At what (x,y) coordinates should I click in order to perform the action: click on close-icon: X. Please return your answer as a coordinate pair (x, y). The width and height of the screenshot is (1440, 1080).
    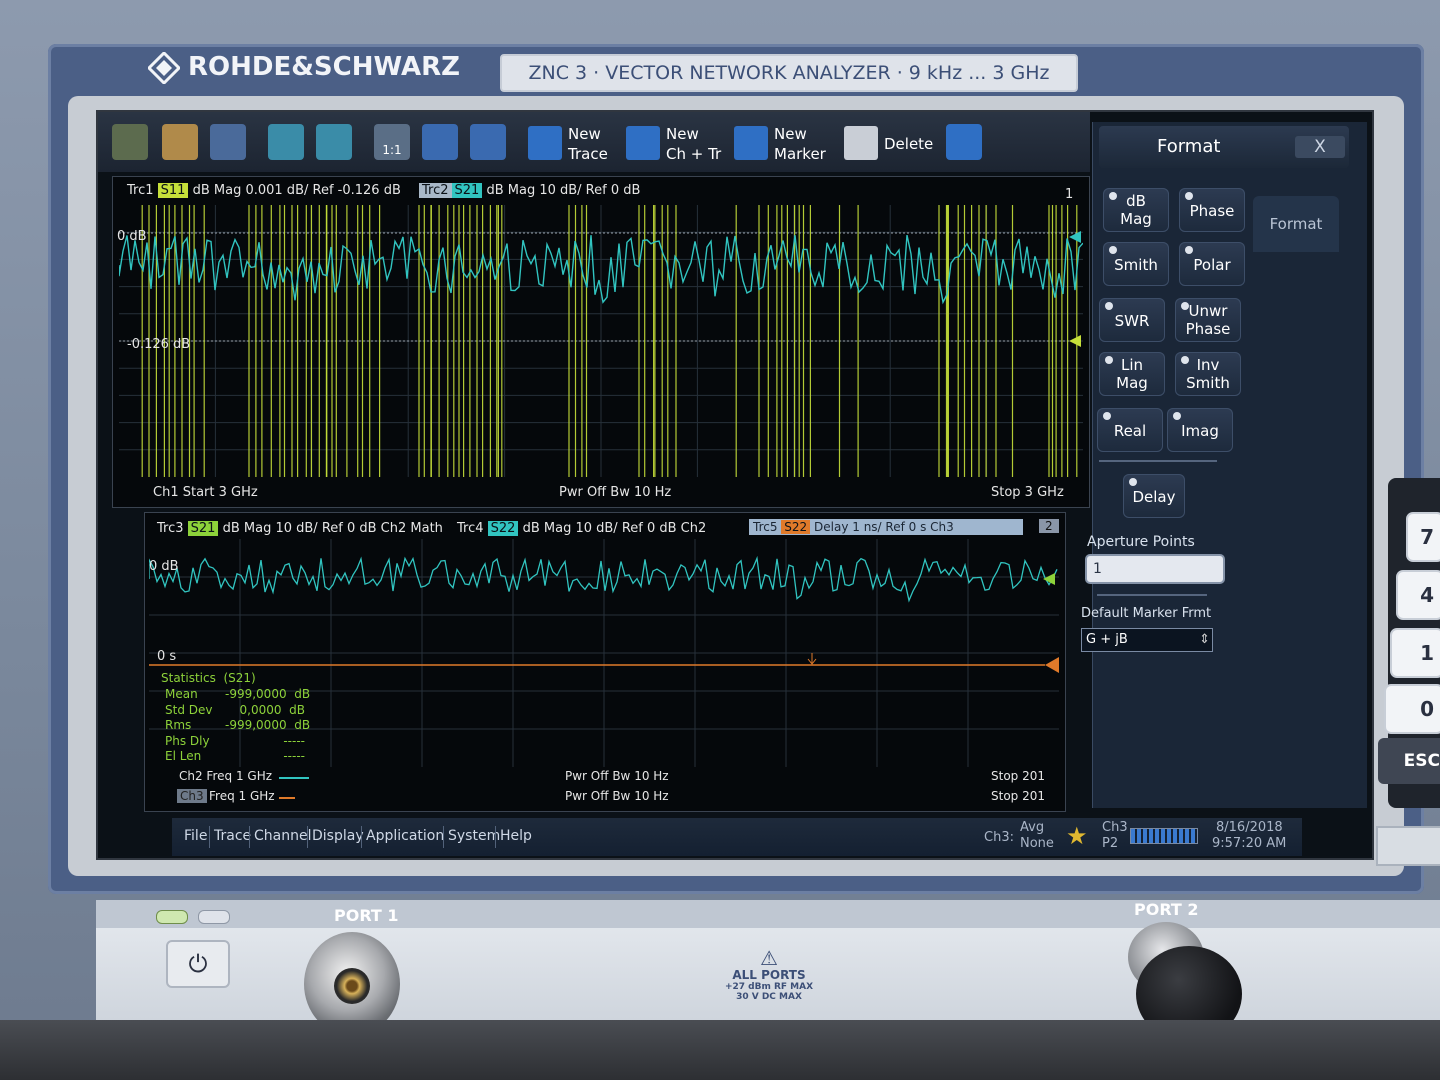
    Looking at the image, I should click on (1320, 147).